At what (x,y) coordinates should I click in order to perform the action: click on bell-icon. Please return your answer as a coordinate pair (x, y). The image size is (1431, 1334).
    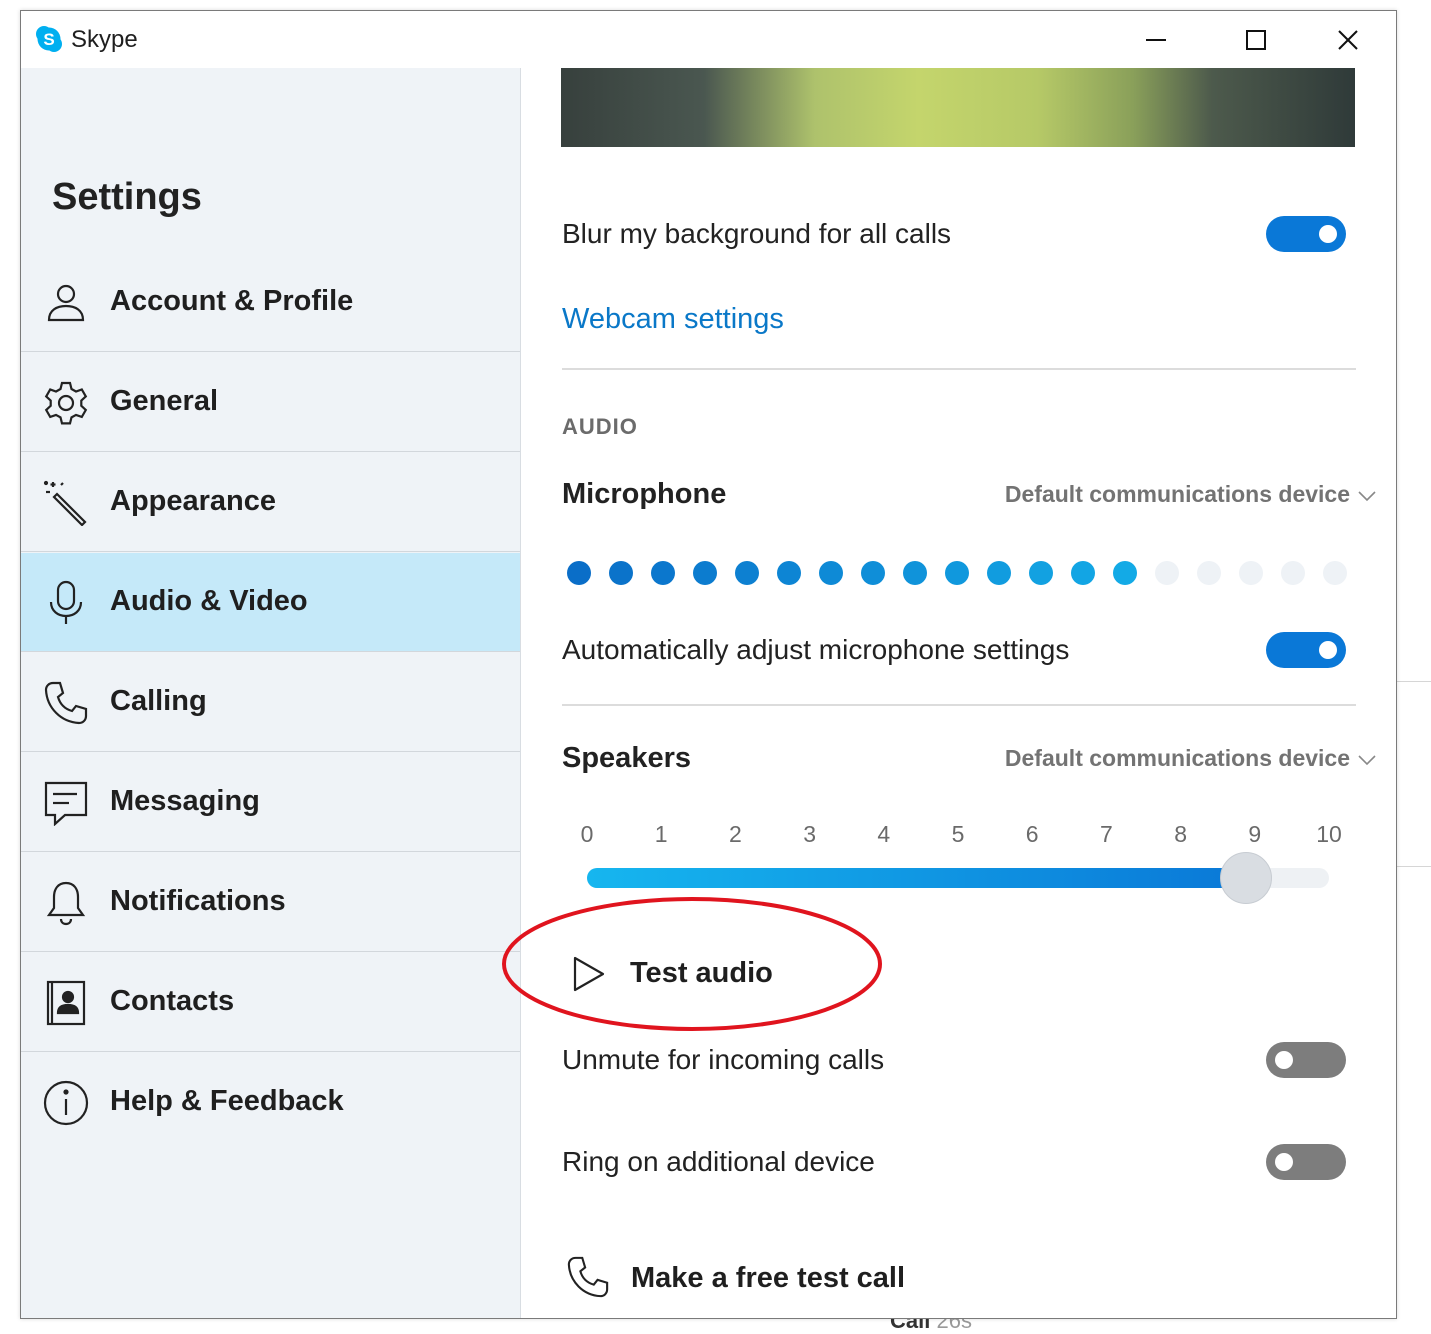
    Looking at the image, I should click on (66, 903).